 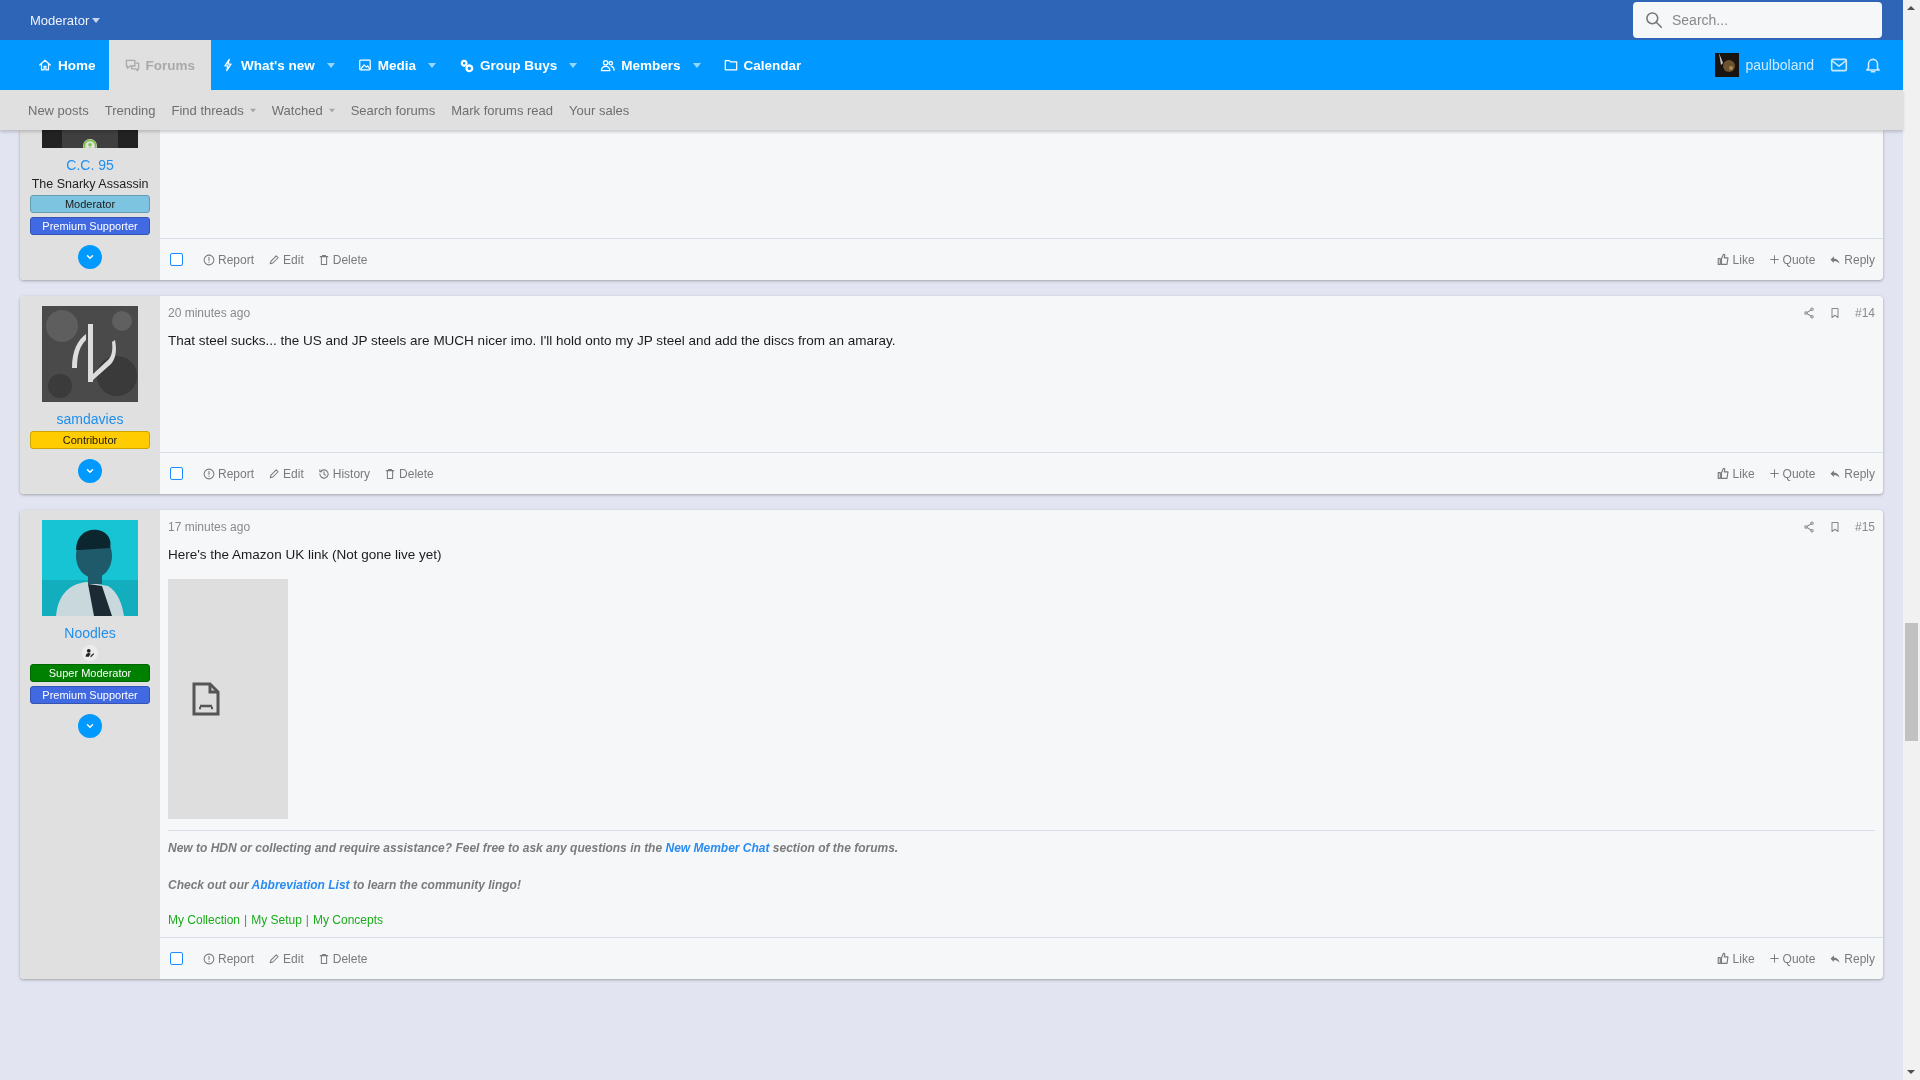 What do you see at coordinates (276, 920) in the screenshot?
I see `signature-link: My Setup` at bounding box center [276, 920].